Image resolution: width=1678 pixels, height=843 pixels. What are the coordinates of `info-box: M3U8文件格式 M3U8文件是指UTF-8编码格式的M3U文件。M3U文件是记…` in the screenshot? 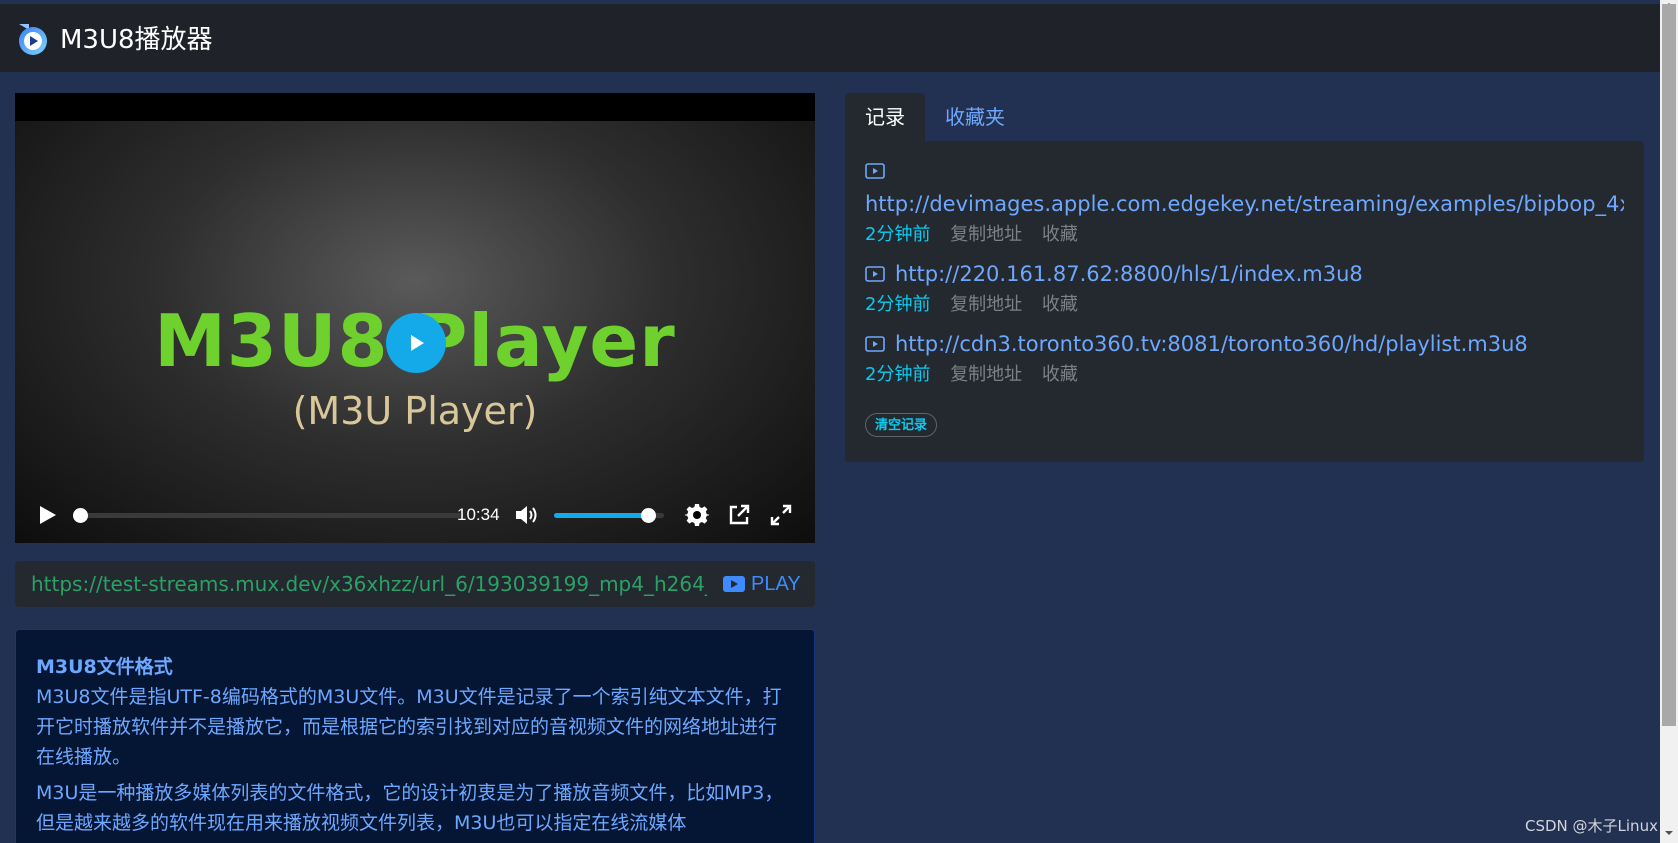 It's located at (415, 736).